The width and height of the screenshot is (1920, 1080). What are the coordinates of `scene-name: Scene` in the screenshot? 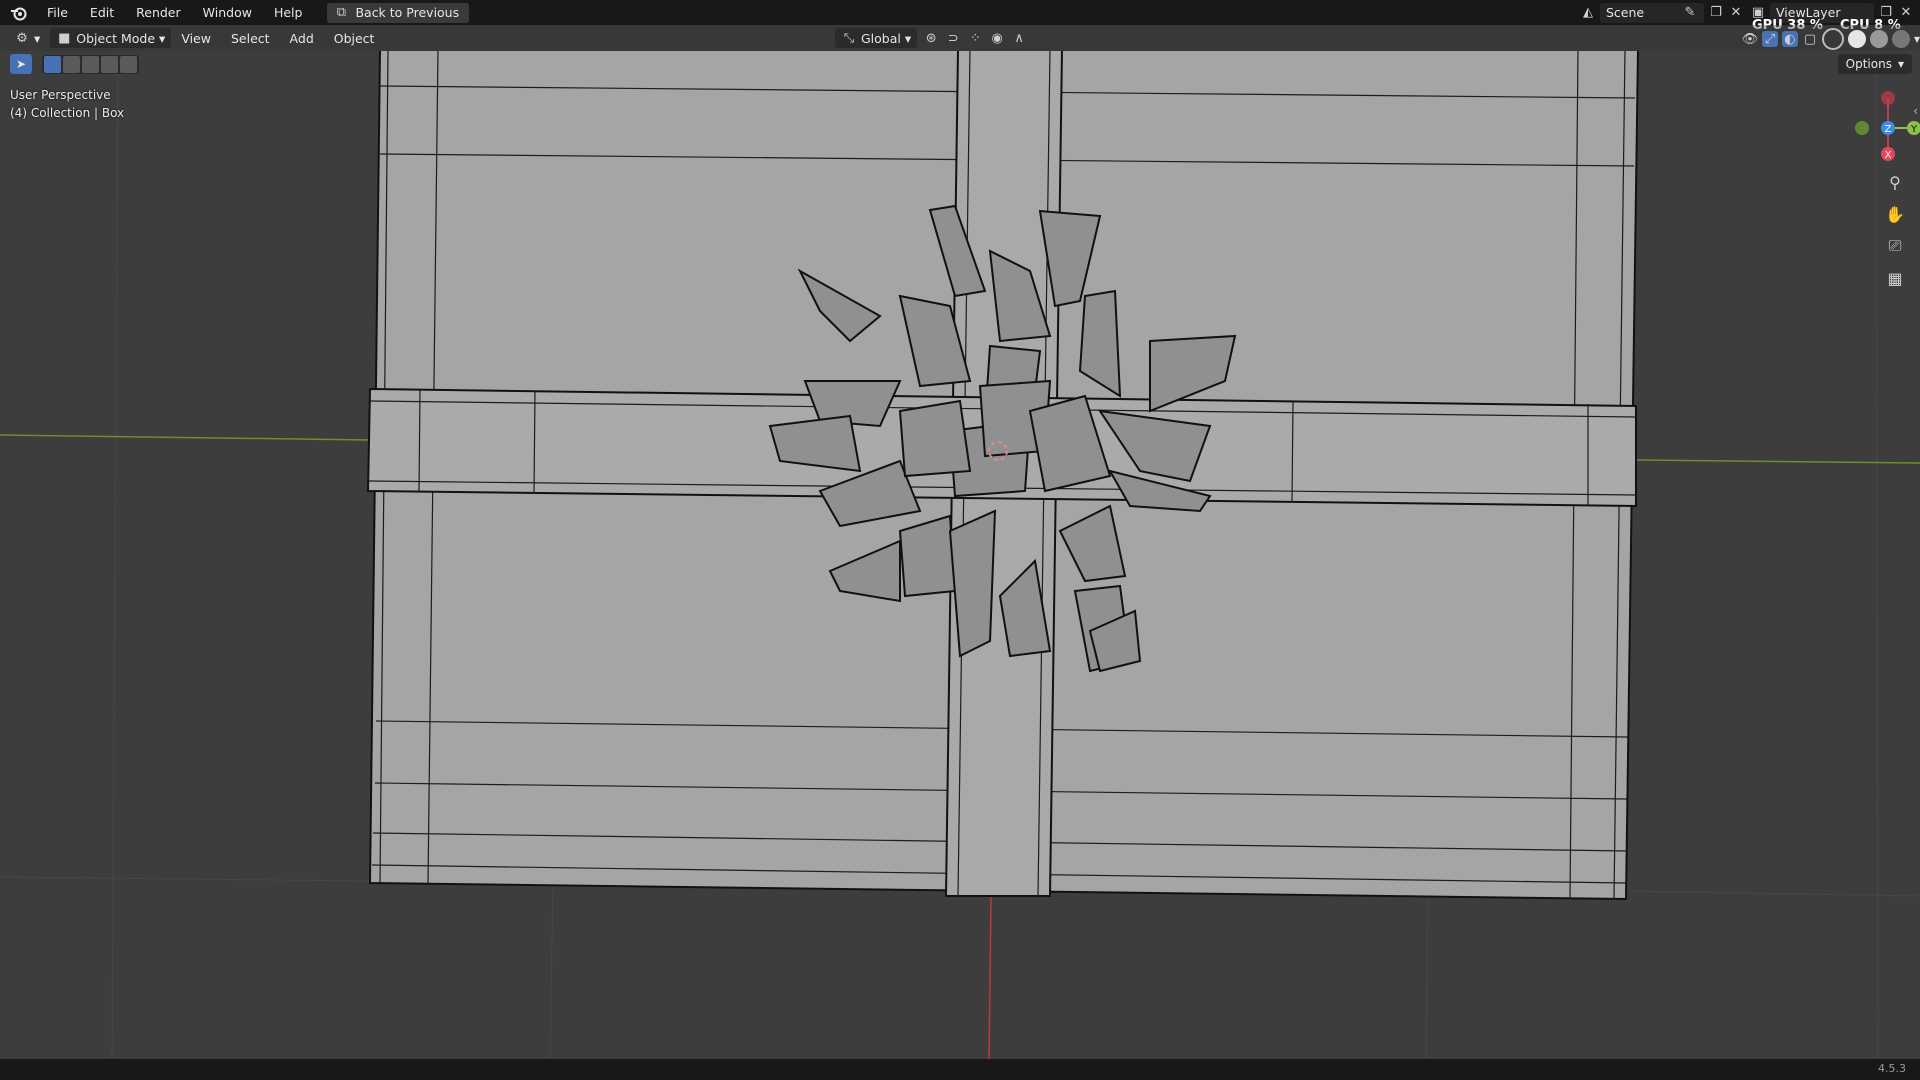 It's located at (1625, 12).